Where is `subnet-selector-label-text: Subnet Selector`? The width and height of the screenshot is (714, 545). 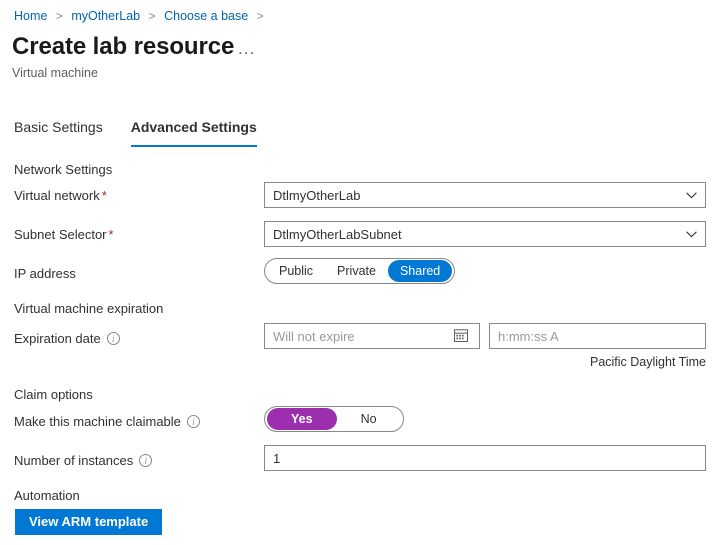
subnet-selector-label-text: Subnet Selector is located at coordinates (60, 234).